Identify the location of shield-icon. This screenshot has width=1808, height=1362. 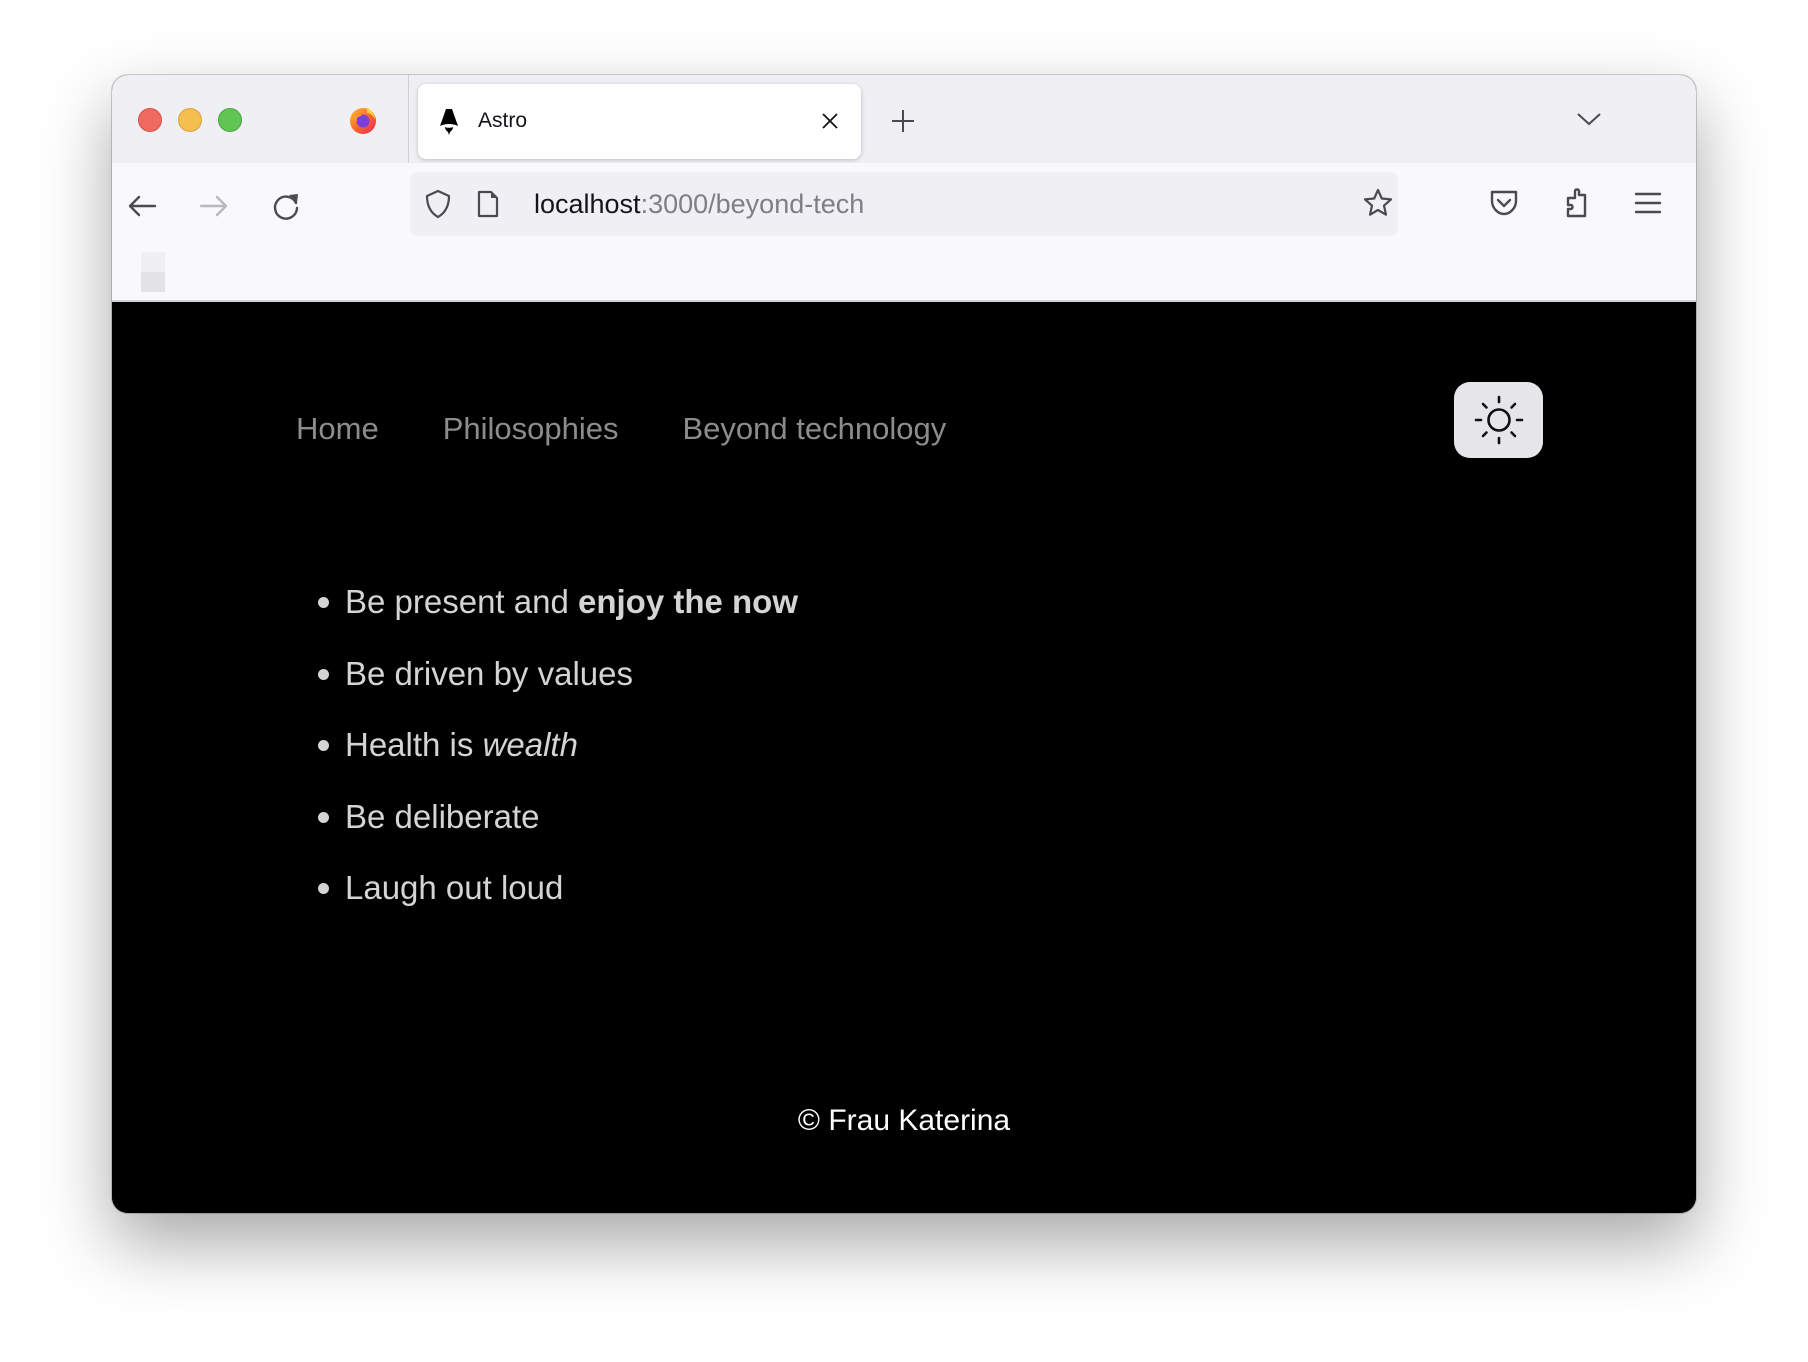
(438, 204).